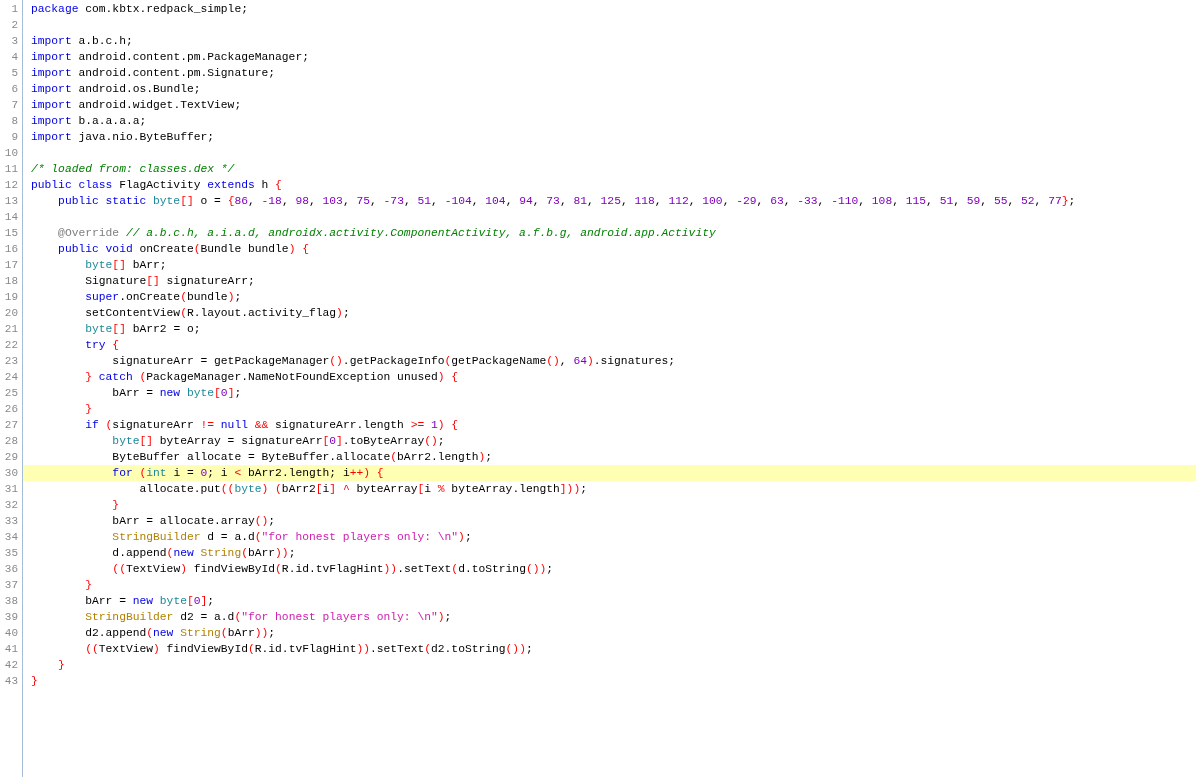 The width and height of the screenshot is (1196, 777). I want to click on line-number: 14, so click(11, 217).